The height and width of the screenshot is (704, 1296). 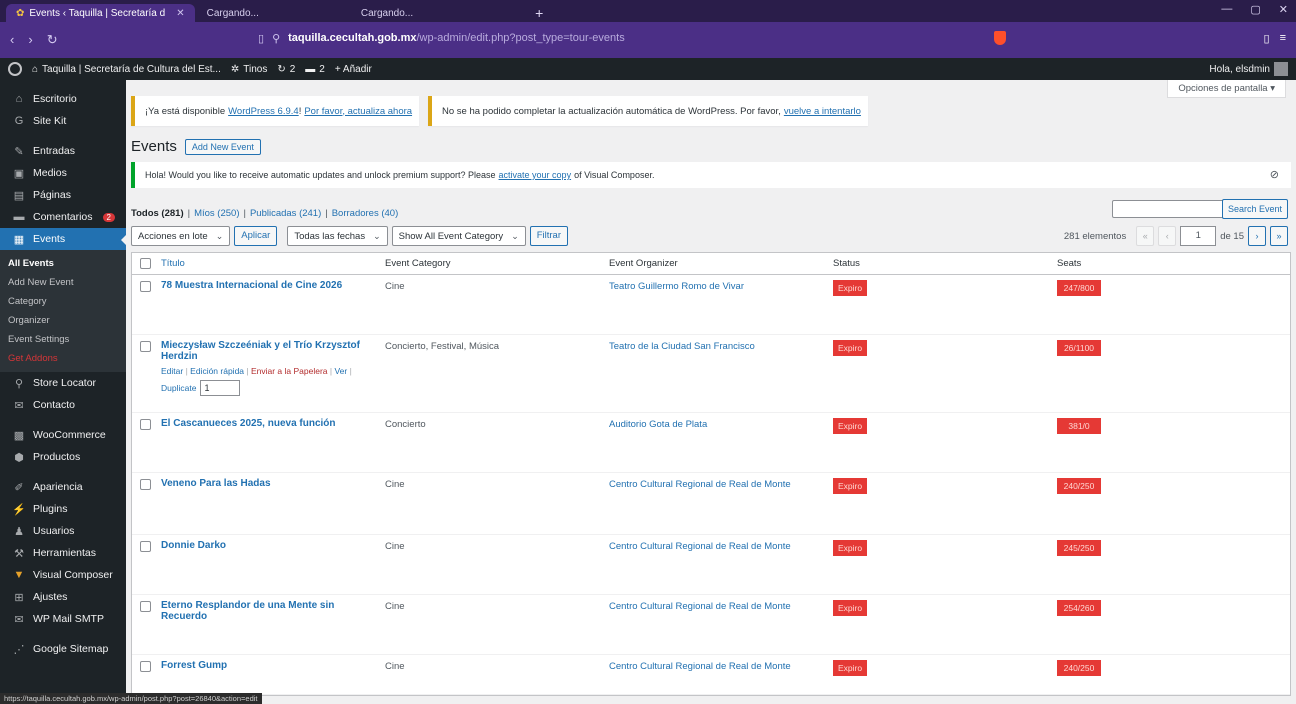 I want to click on column-title: Título, so click(x=270, y=263).